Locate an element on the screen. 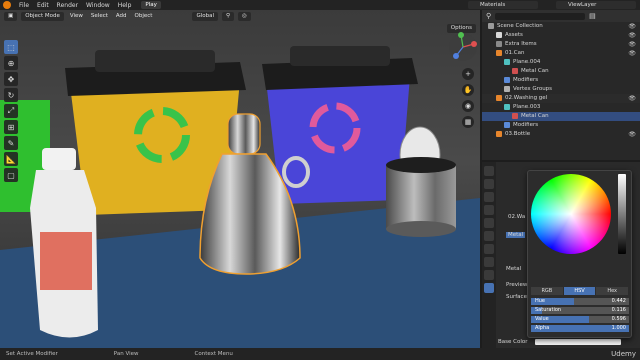 The width and height of the screenshot is (640, 360). menu-window: Window is located at coordinates (98, 5).